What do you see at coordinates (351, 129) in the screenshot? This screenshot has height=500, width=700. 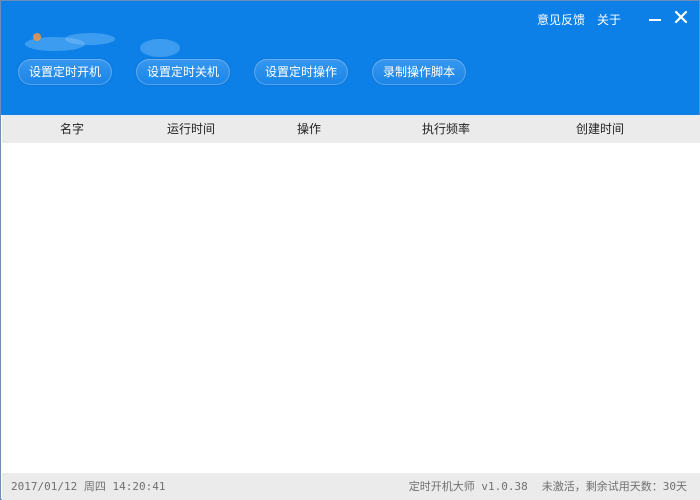 I see `table-header: 名字 运行时间 操作 执行频率 创建时间` at bounding box center [351, 129].